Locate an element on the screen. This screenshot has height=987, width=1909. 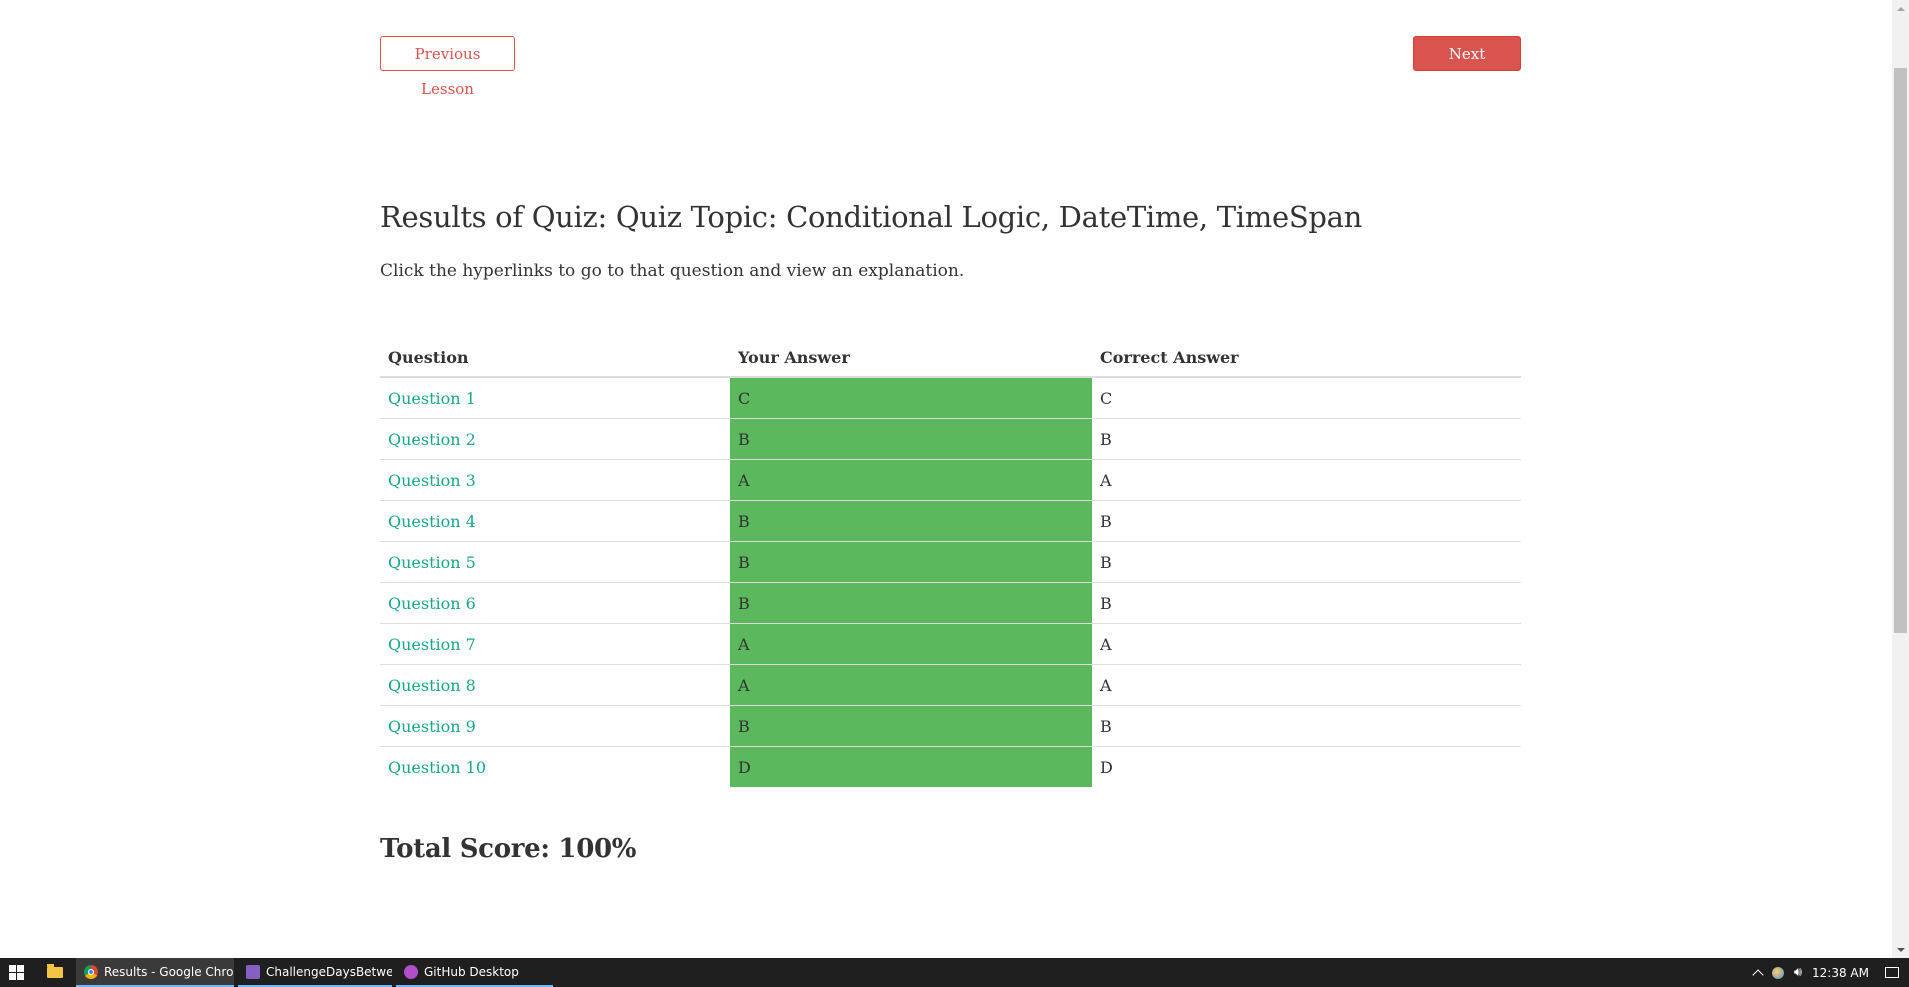
table-row: Question 3 AA is located at coordinates (950, 480).